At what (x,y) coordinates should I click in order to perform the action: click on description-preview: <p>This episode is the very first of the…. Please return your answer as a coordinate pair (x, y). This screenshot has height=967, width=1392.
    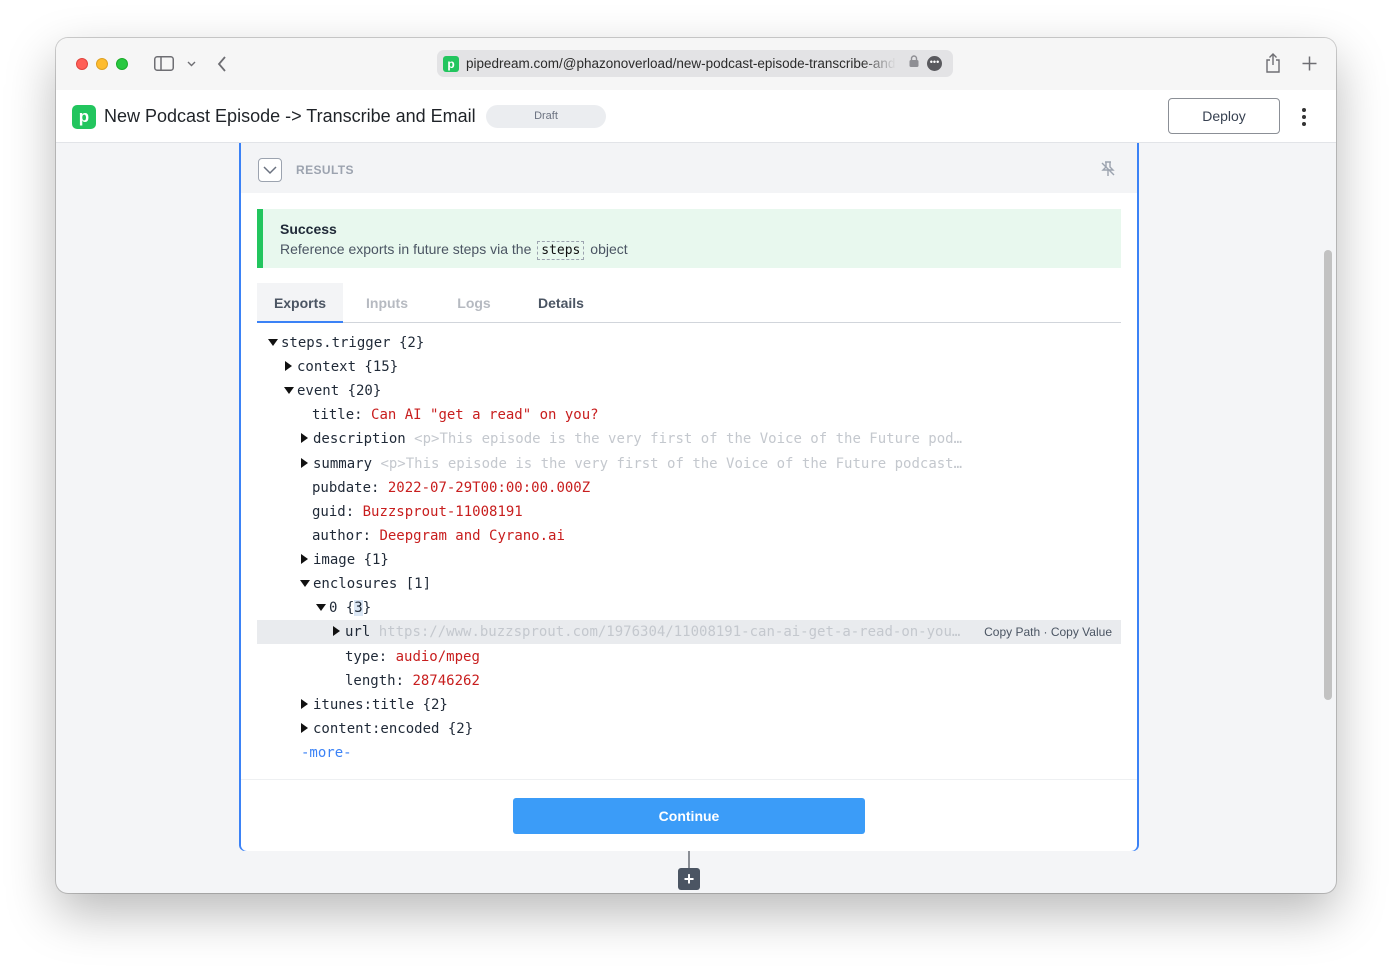
    Looking at the image, I should click on (688, 439).